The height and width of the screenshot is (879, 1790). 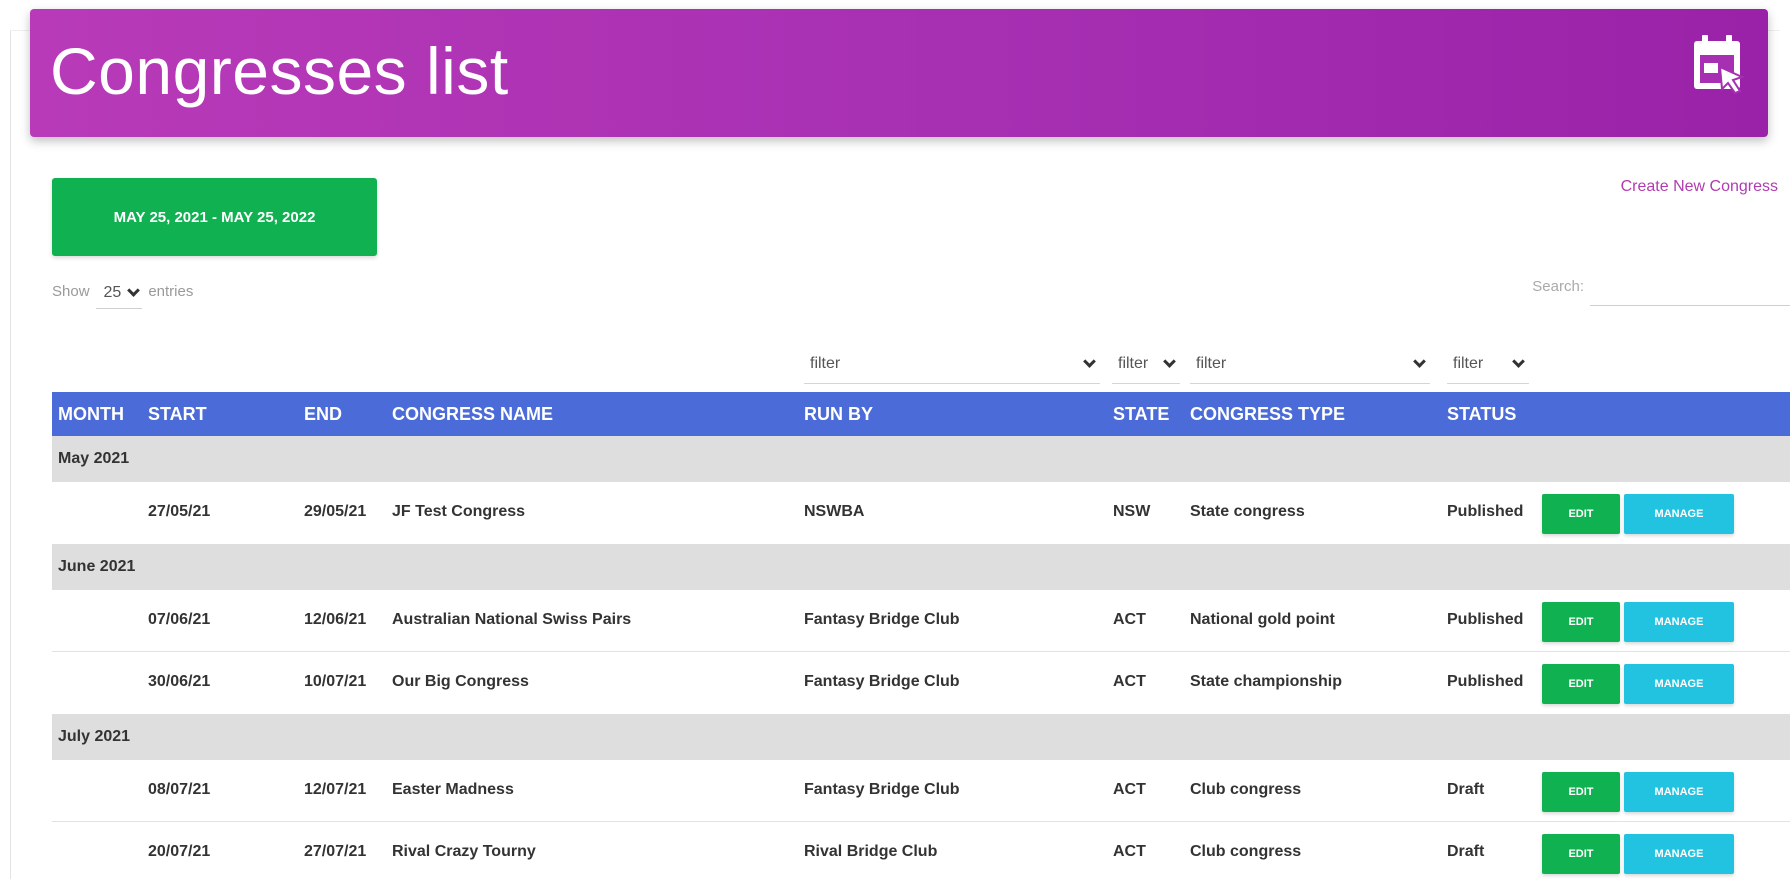 I want to click on filter-status-value: filter, so click(x=1468, y=363).